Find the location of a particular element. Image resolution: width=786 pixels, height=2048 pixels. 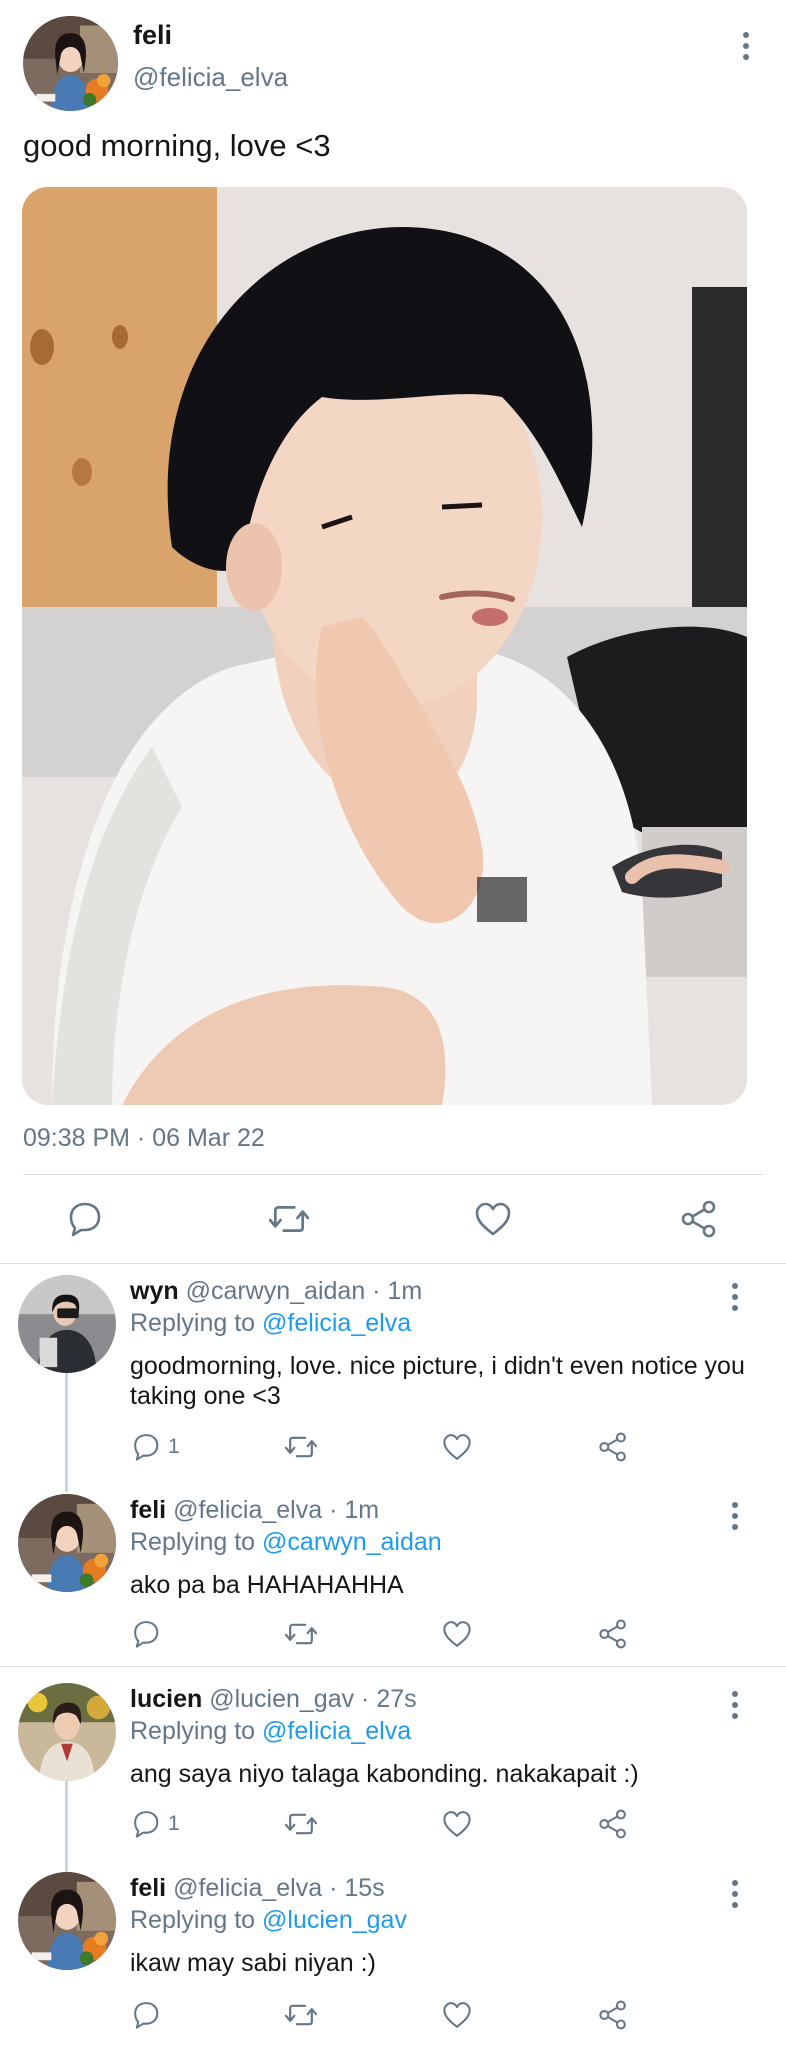

tweet-timestamp: 09:38 PM · 06 Mar 22 is located at coordinates (144, 1138).